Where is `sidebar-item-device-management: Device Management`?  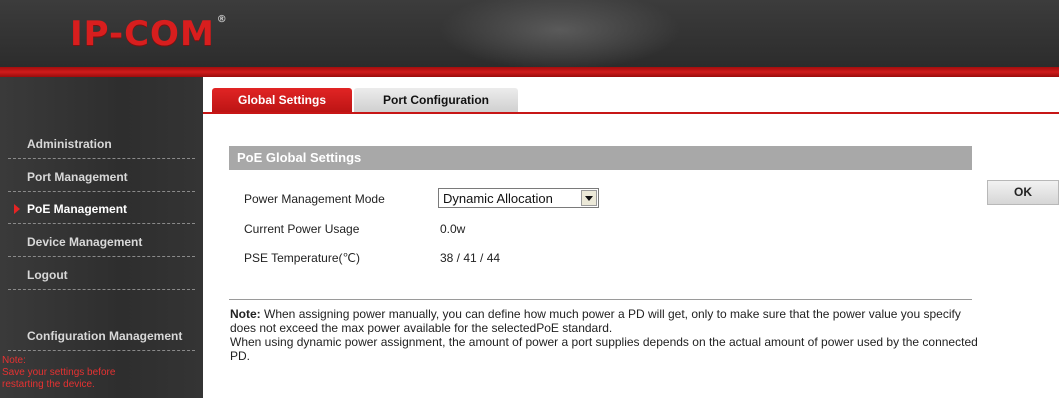 sidebar-item-device-management: Device Management is located at coordinates (101, 241).